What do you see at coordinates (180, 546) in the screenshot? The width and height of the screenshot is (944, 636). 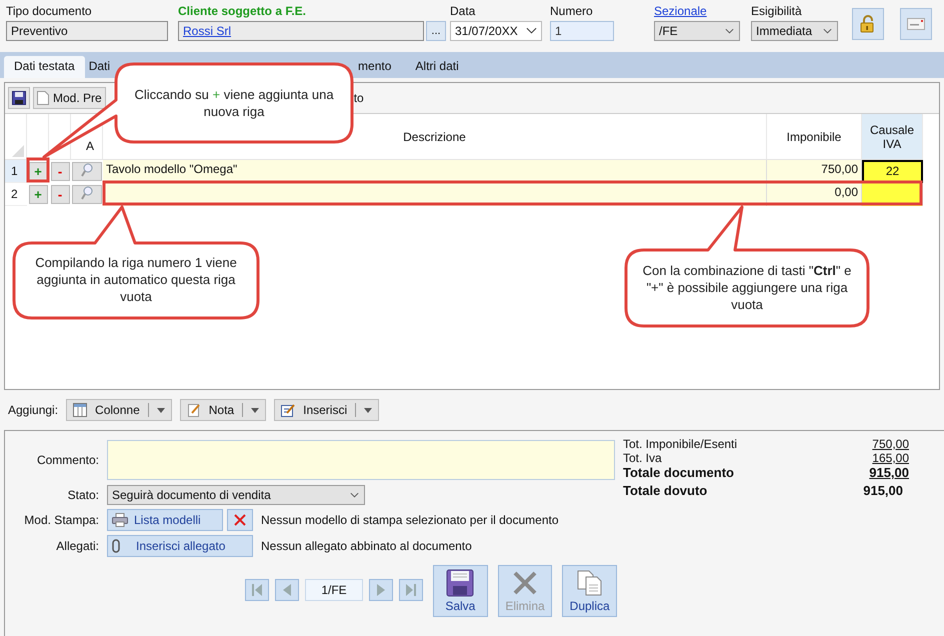 I see `add-attachment-button: Inserisci allegato` at bounding box center [180, 546].